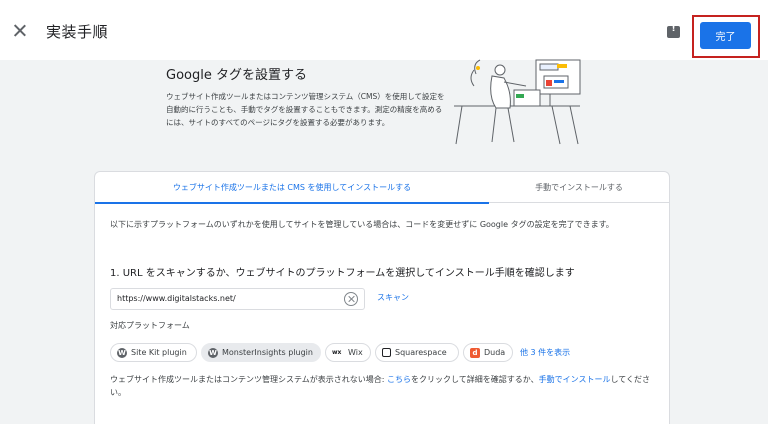 The height and width of the screenshot is (424, 768). Describe the element at coordinates (176, 298) in the screenshot. I see `url-input-value: https://www.digitalstacks.net/` at that location.